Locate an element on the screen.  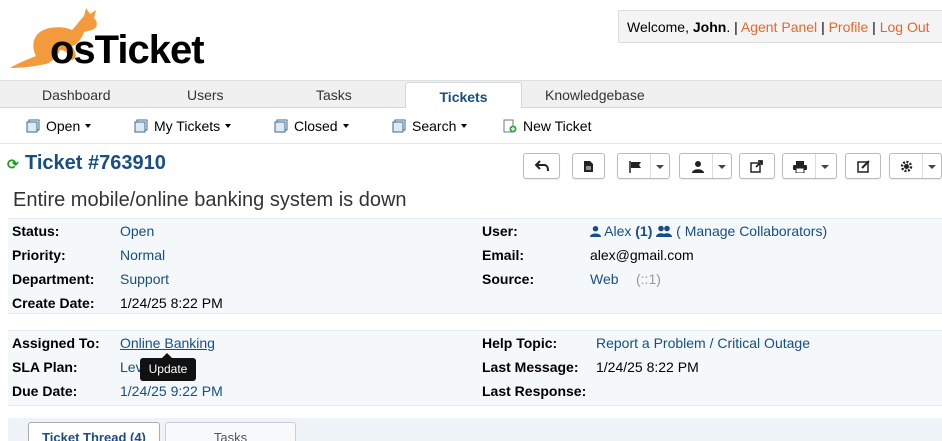
flag-button is located at coordinates (643, 166).